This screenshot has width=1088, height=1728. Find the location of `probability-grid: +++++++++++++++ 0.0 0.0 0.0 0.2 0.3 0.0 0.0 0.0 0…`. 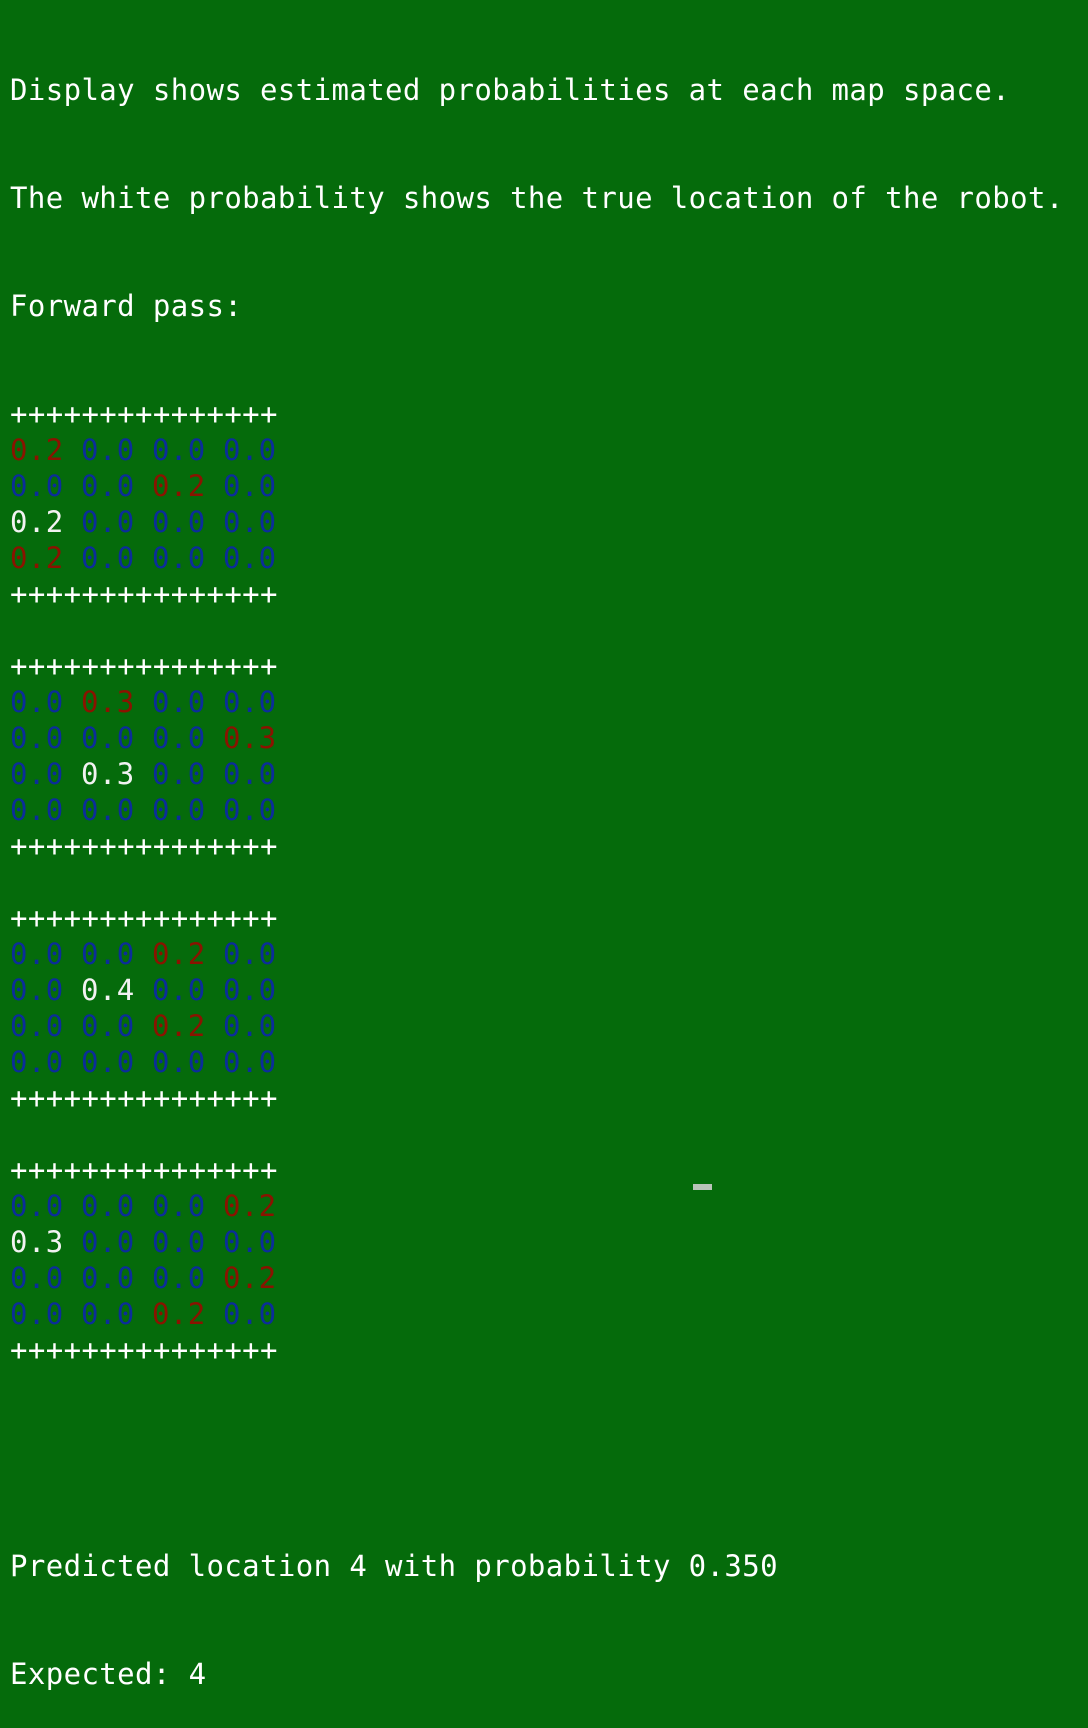

probability-grid: +++++++++++++++ 0.0 0.0 0.0 0.2 0.3 0.0 0.0 0.0 0… is located at coordinates (537, 1260).